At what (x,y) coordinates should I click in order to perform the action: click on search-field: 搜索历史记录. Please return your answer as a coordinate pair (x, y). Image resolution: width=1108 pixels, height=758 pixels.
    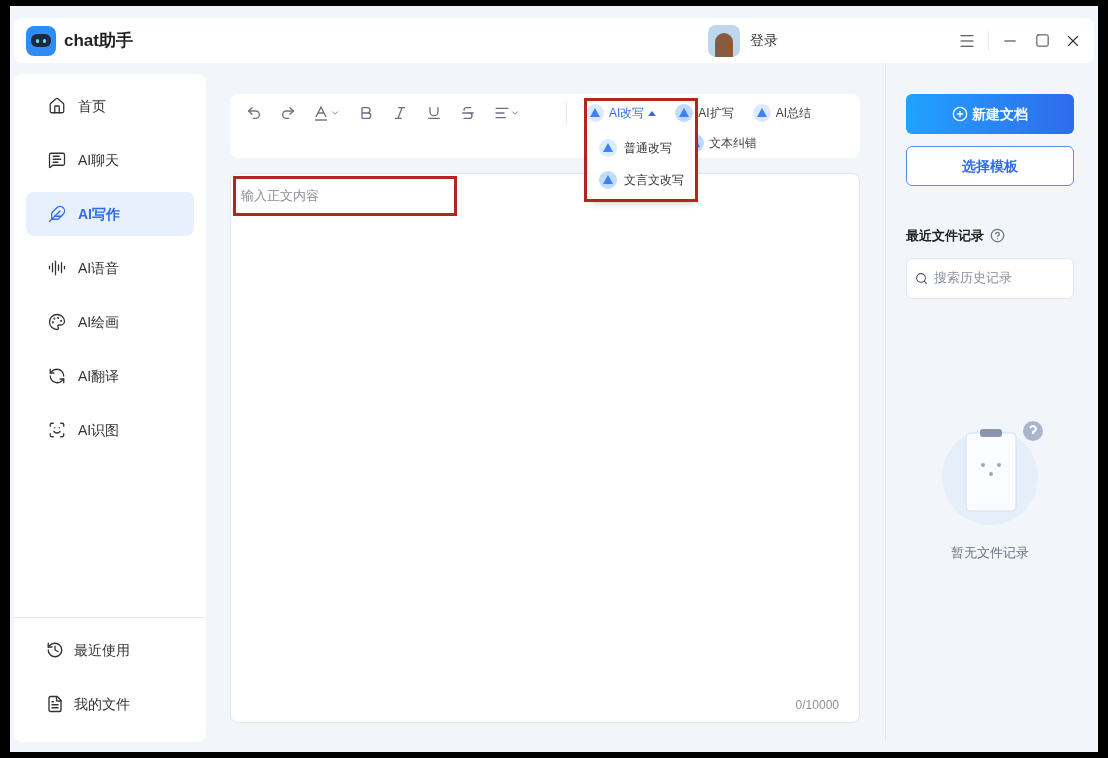
    Looking at the image, I should click on (990, 278).